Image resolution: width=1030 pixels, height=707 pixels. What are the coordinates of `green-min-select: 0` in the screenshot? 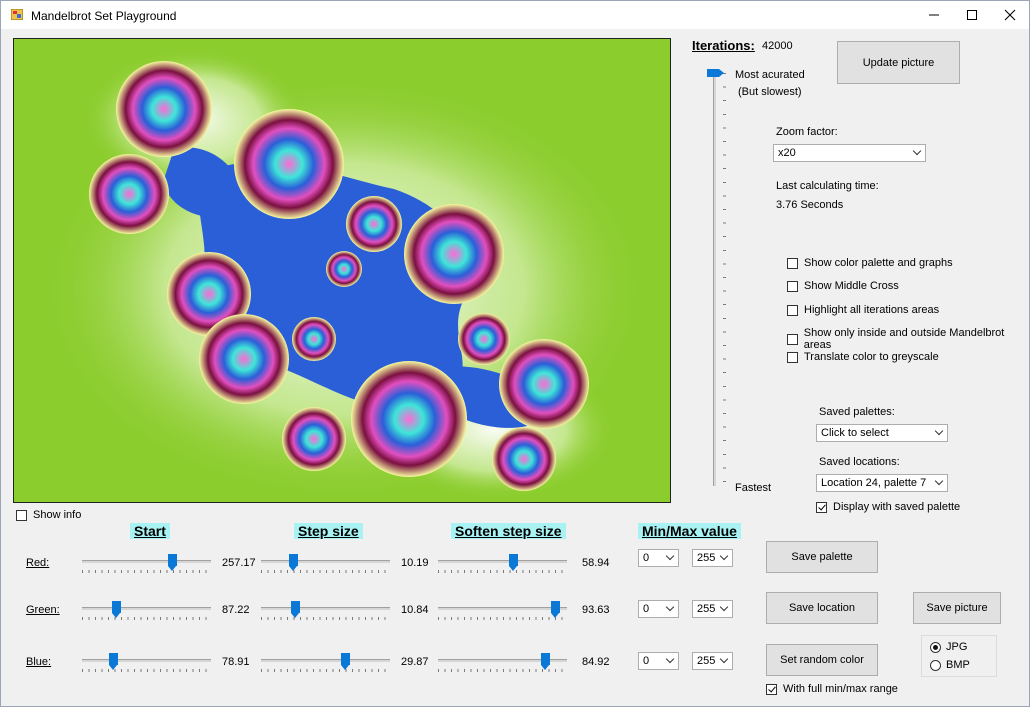 It's located at (658, 609).